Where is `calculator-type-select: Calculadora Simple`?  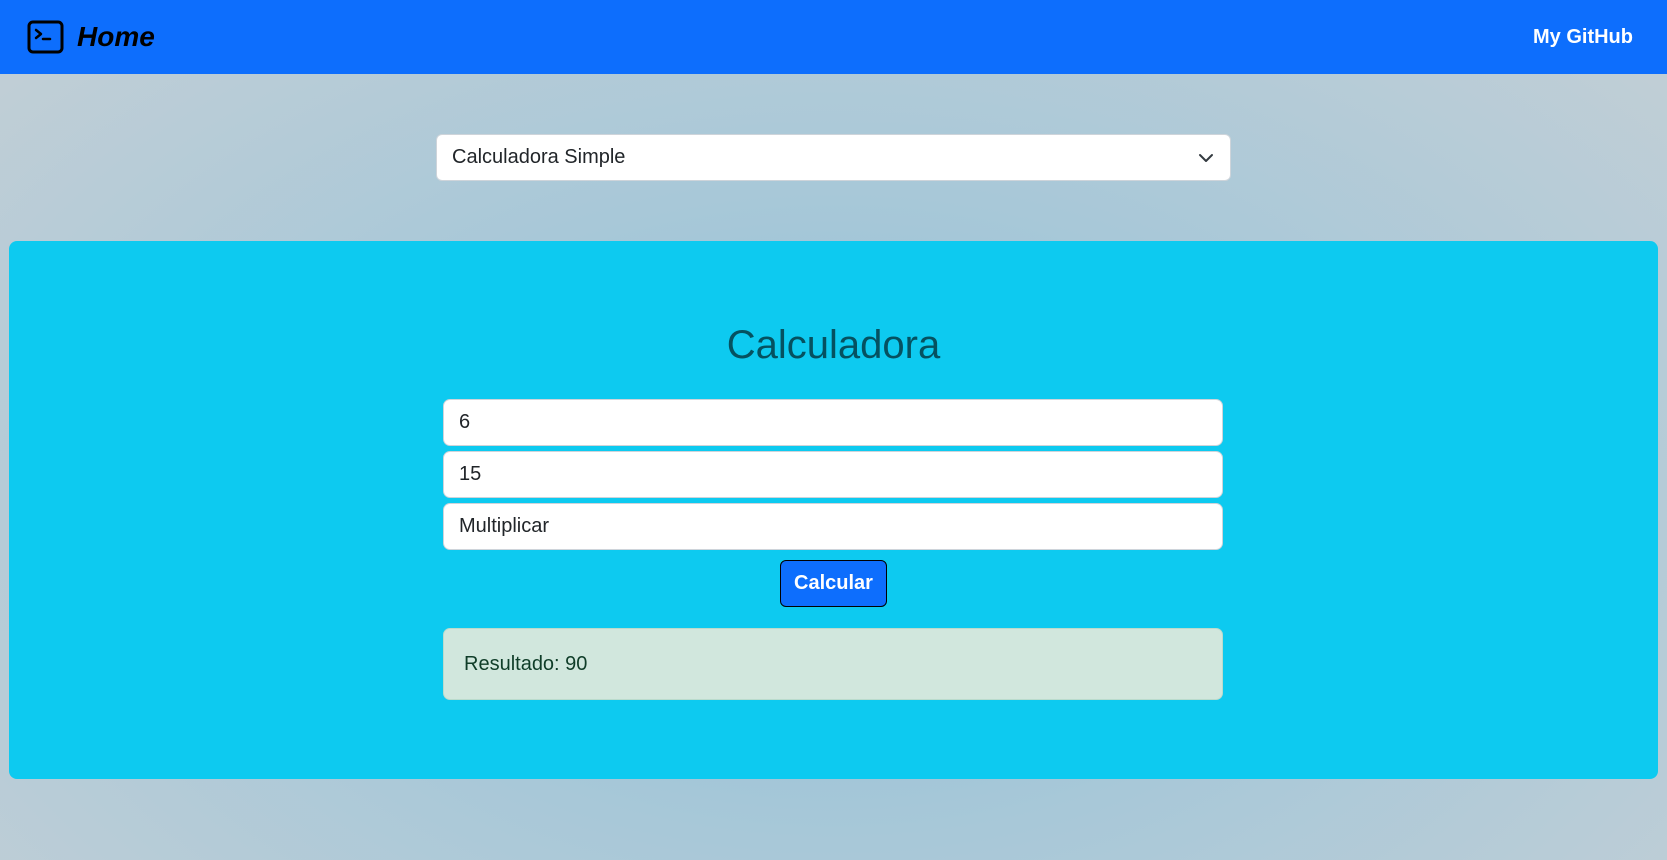 calculator-type-select: Calculadora Simple is located at coordinates (833, 157).